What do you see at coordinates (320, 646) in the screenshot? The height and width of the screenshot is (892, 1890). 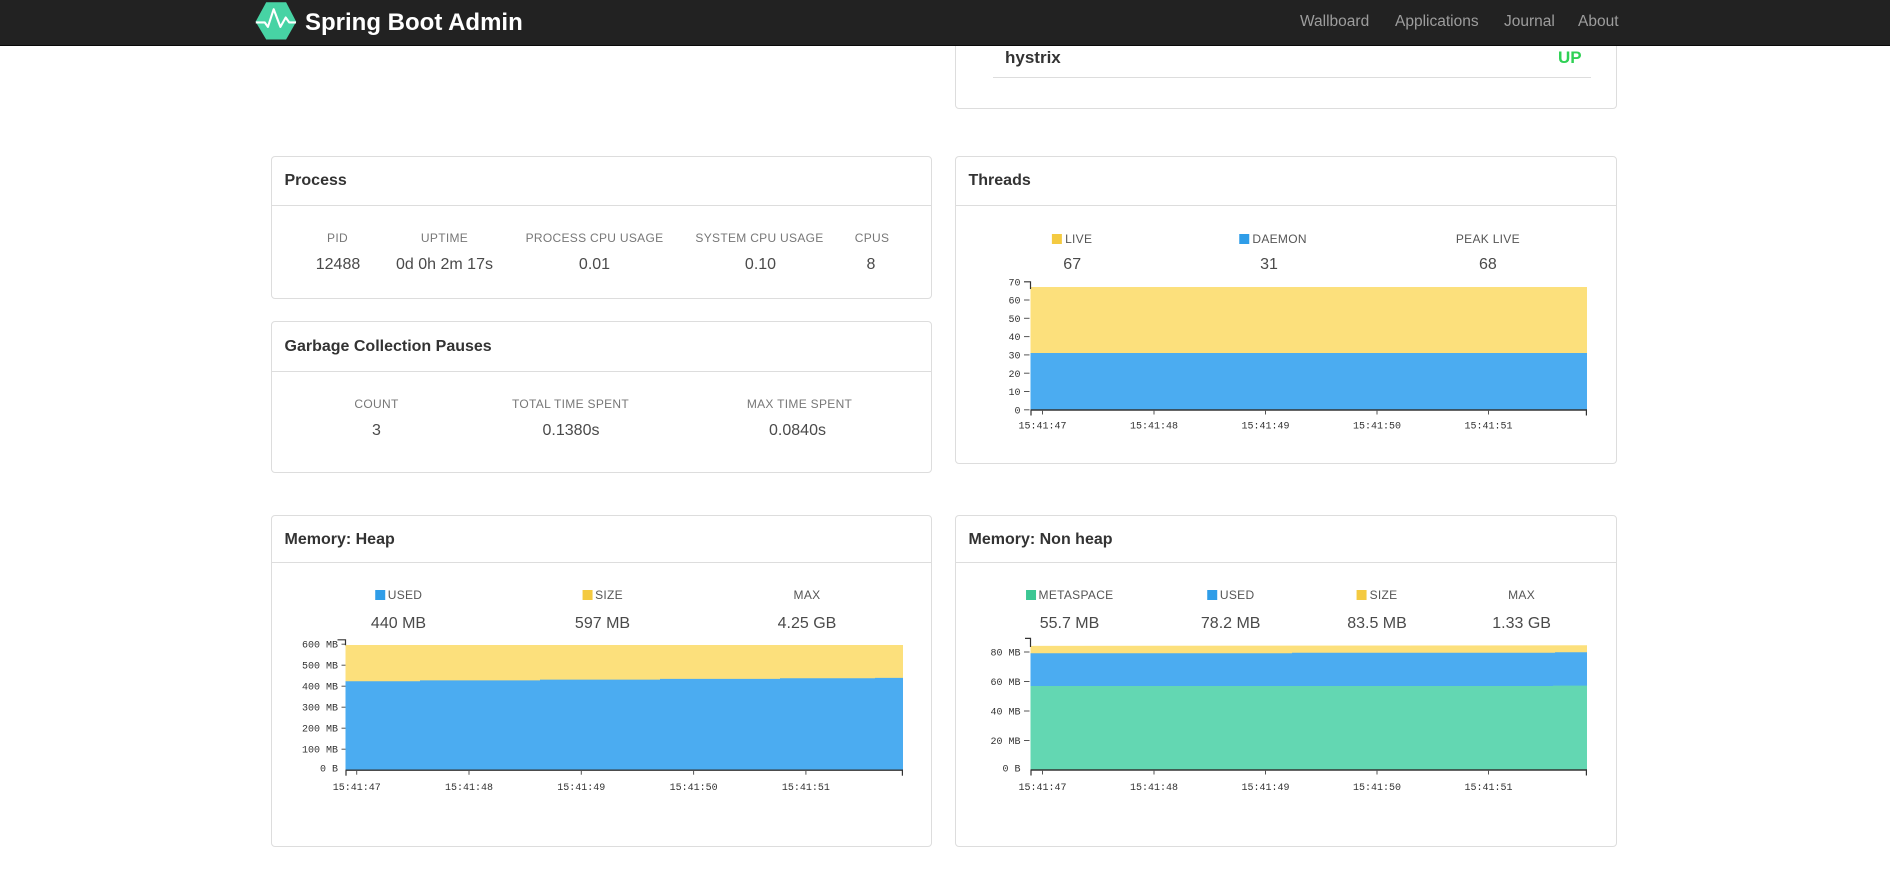 I see `svg-text: 600 MB` at bounding box center [320, 646].